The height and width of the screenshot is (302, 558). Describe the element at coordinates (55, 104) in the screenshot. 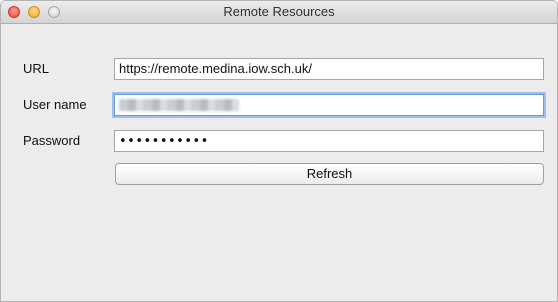

I see `username-label: User name` at that location.